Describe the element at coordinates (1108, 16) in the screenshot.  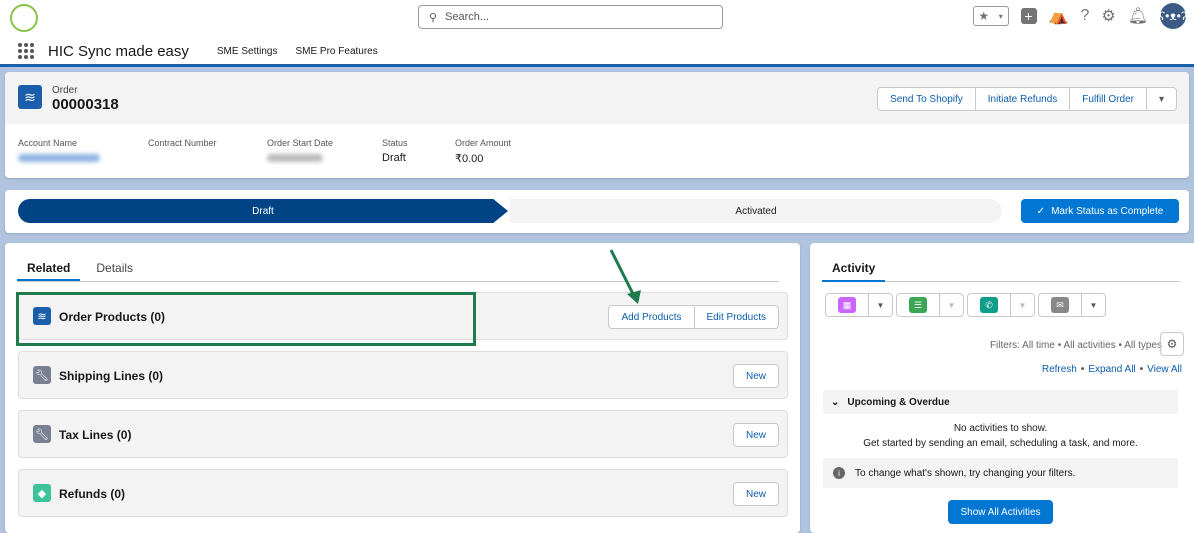
I see `gear-icon: ⚙` at that location.